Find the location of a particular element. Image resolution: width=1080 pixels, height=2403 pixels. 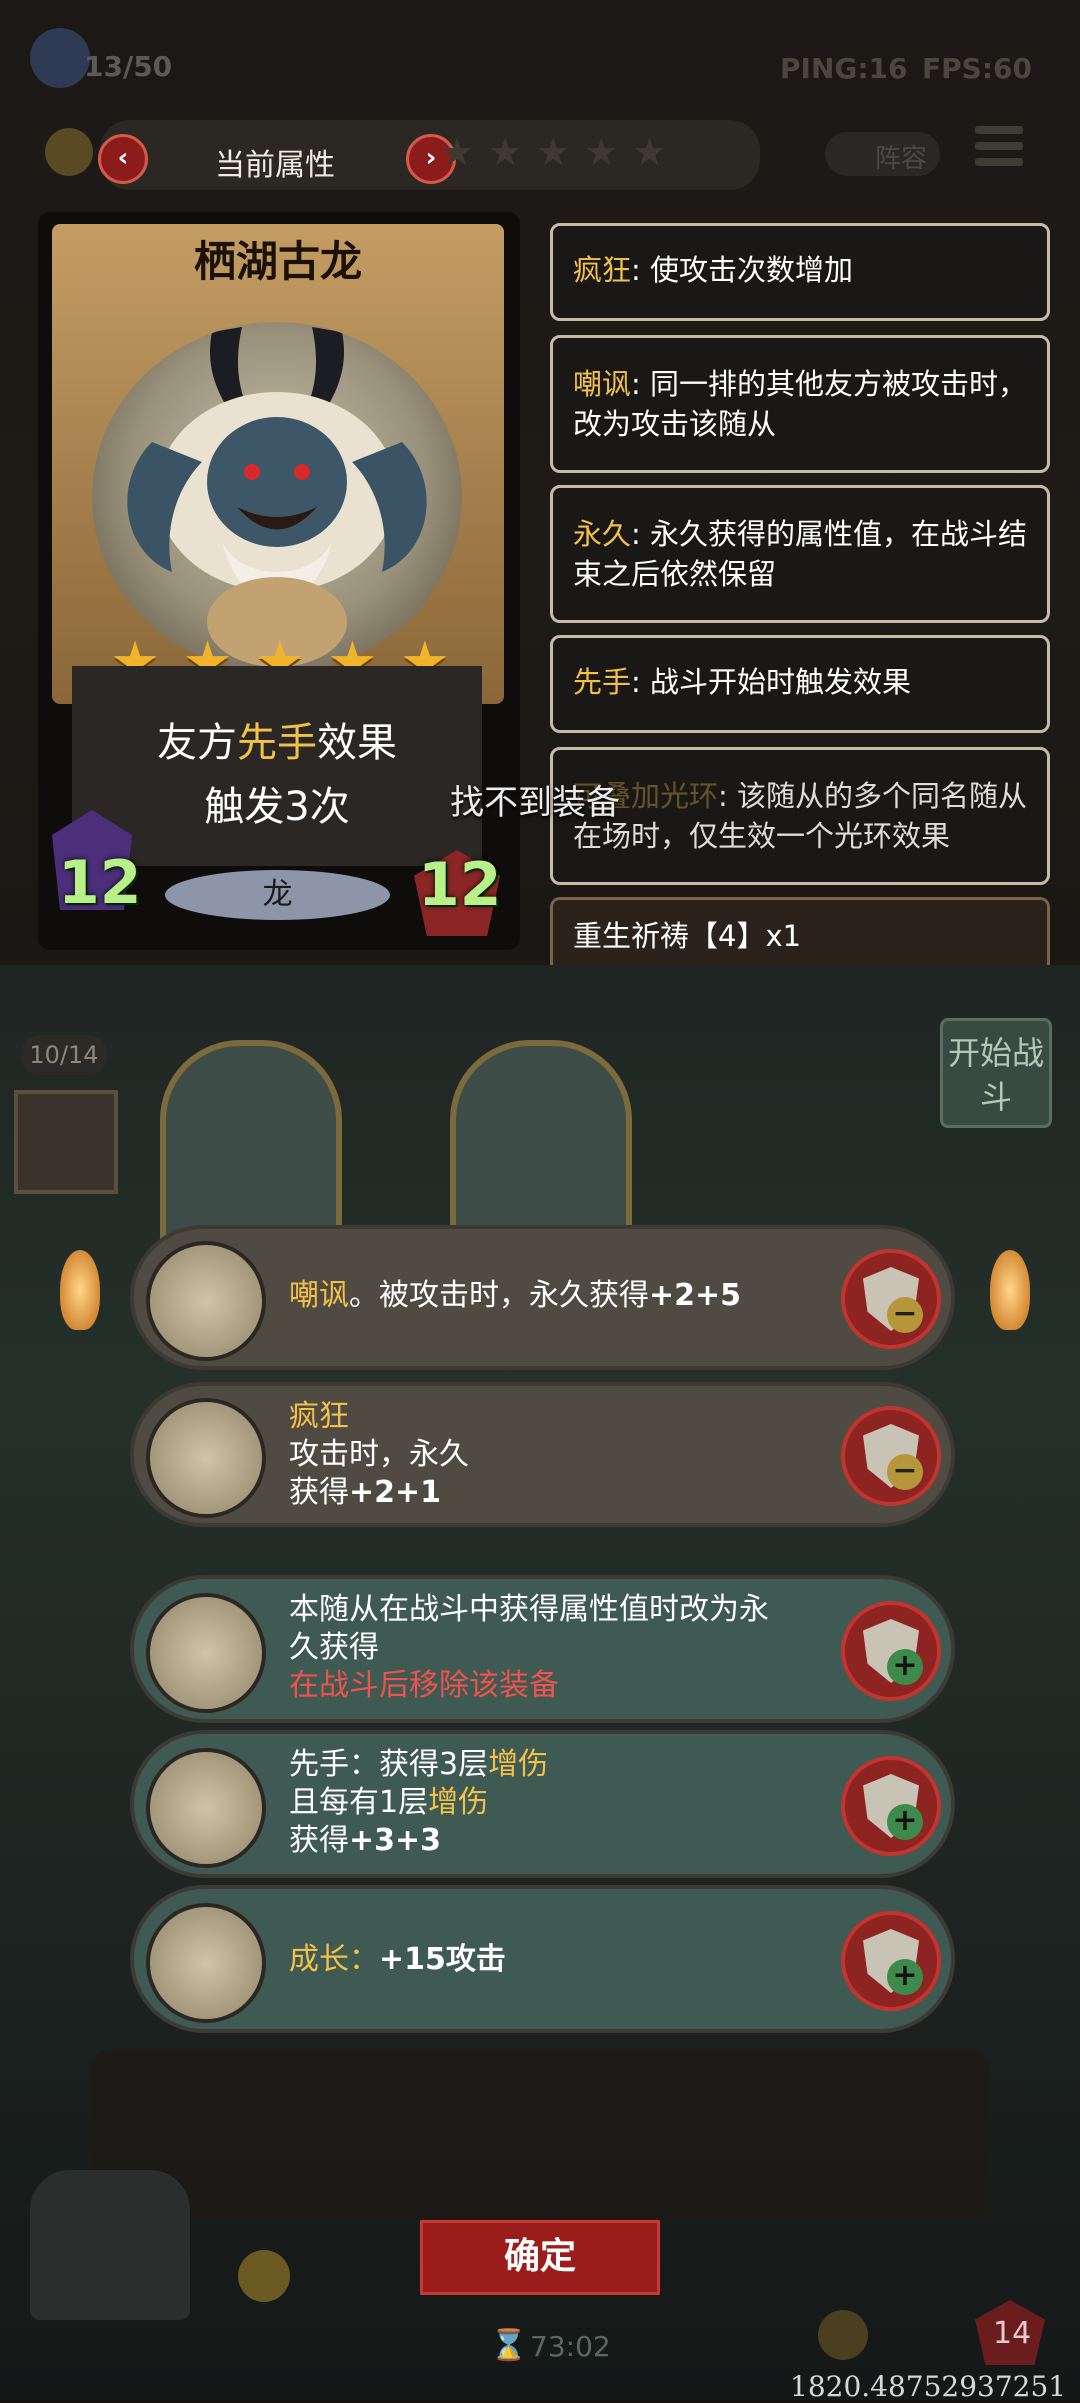

start-battle-button: 开始战斗 is located at coordinates (996, 1073).